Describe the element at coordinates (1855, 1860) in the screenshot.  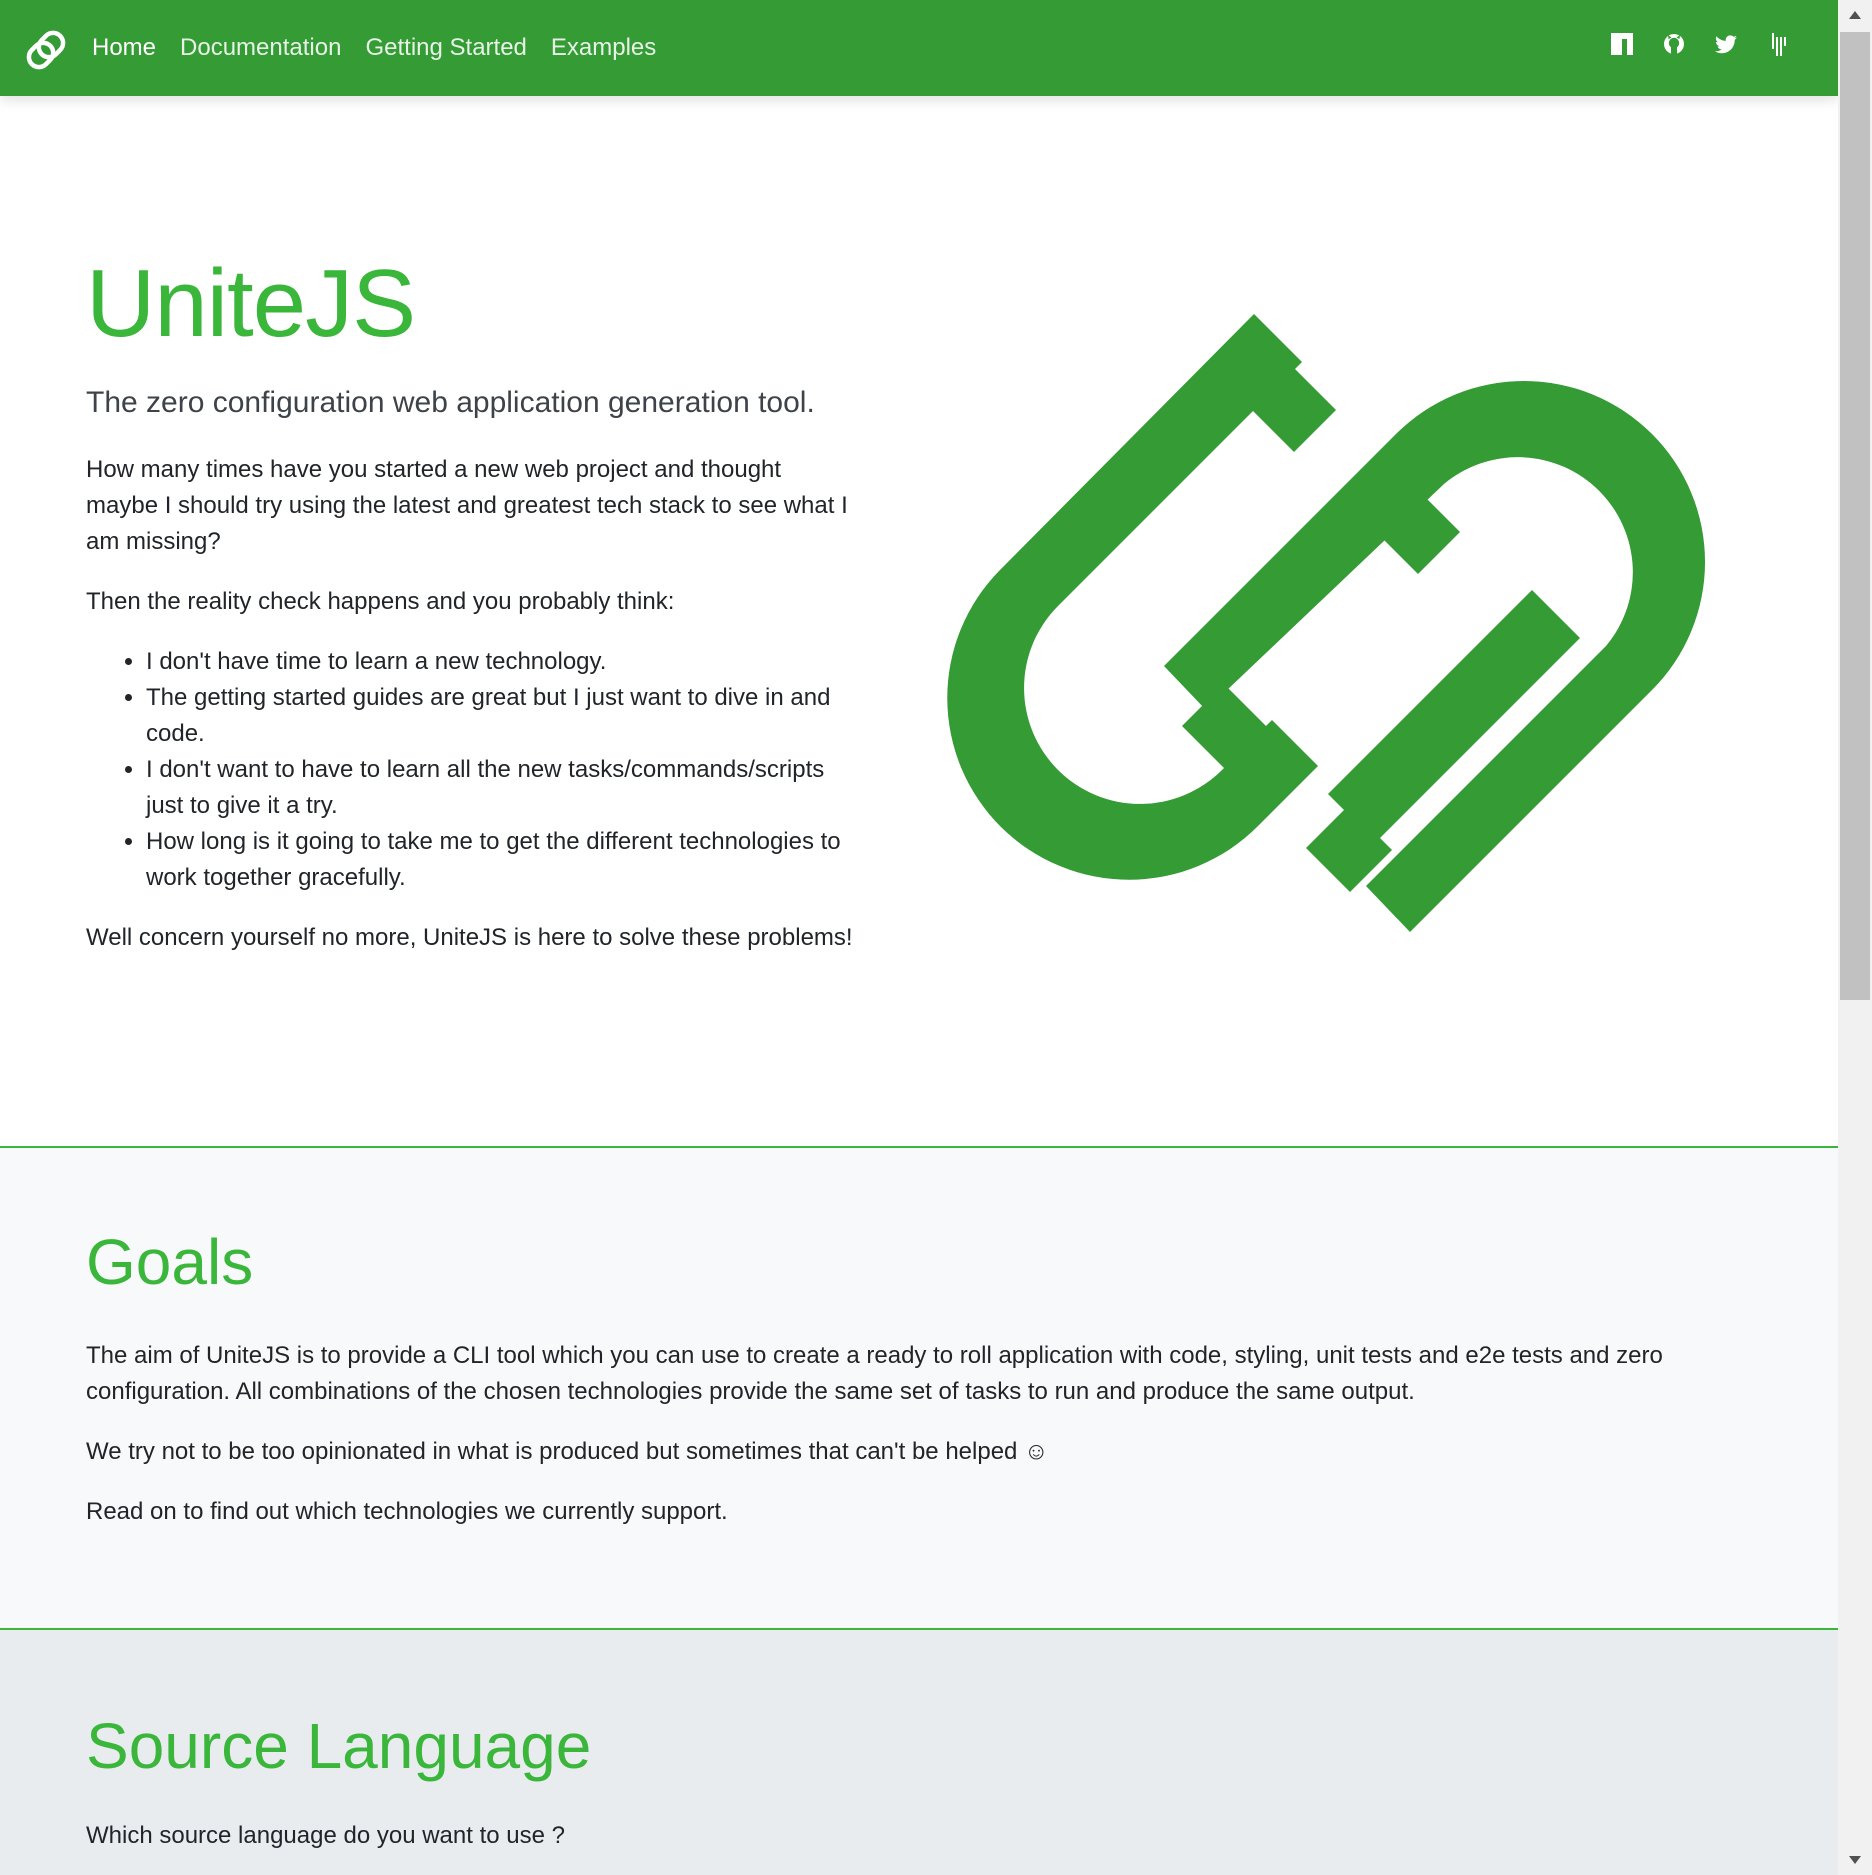
I see `scroll-down-arrow-icon` at that location.